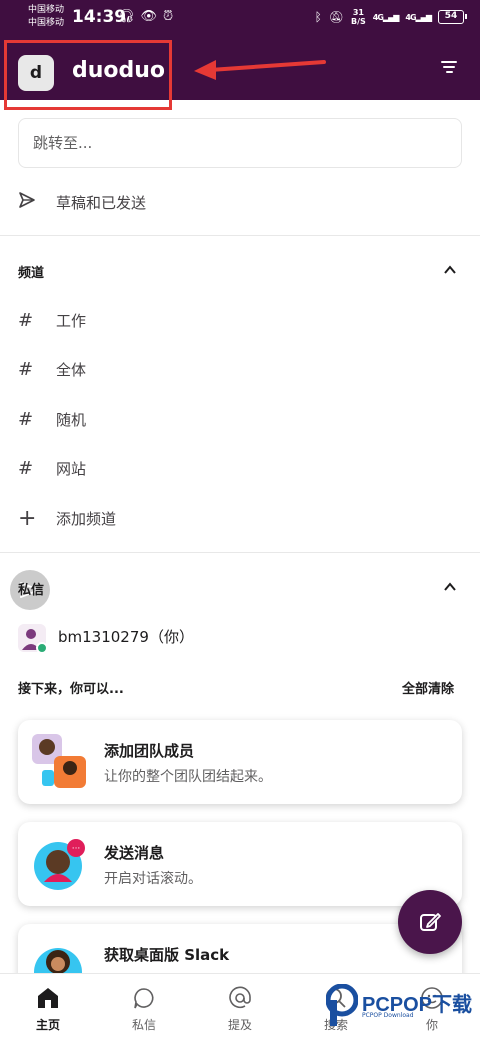  I want to click on filter-icon, so click(449, 68).